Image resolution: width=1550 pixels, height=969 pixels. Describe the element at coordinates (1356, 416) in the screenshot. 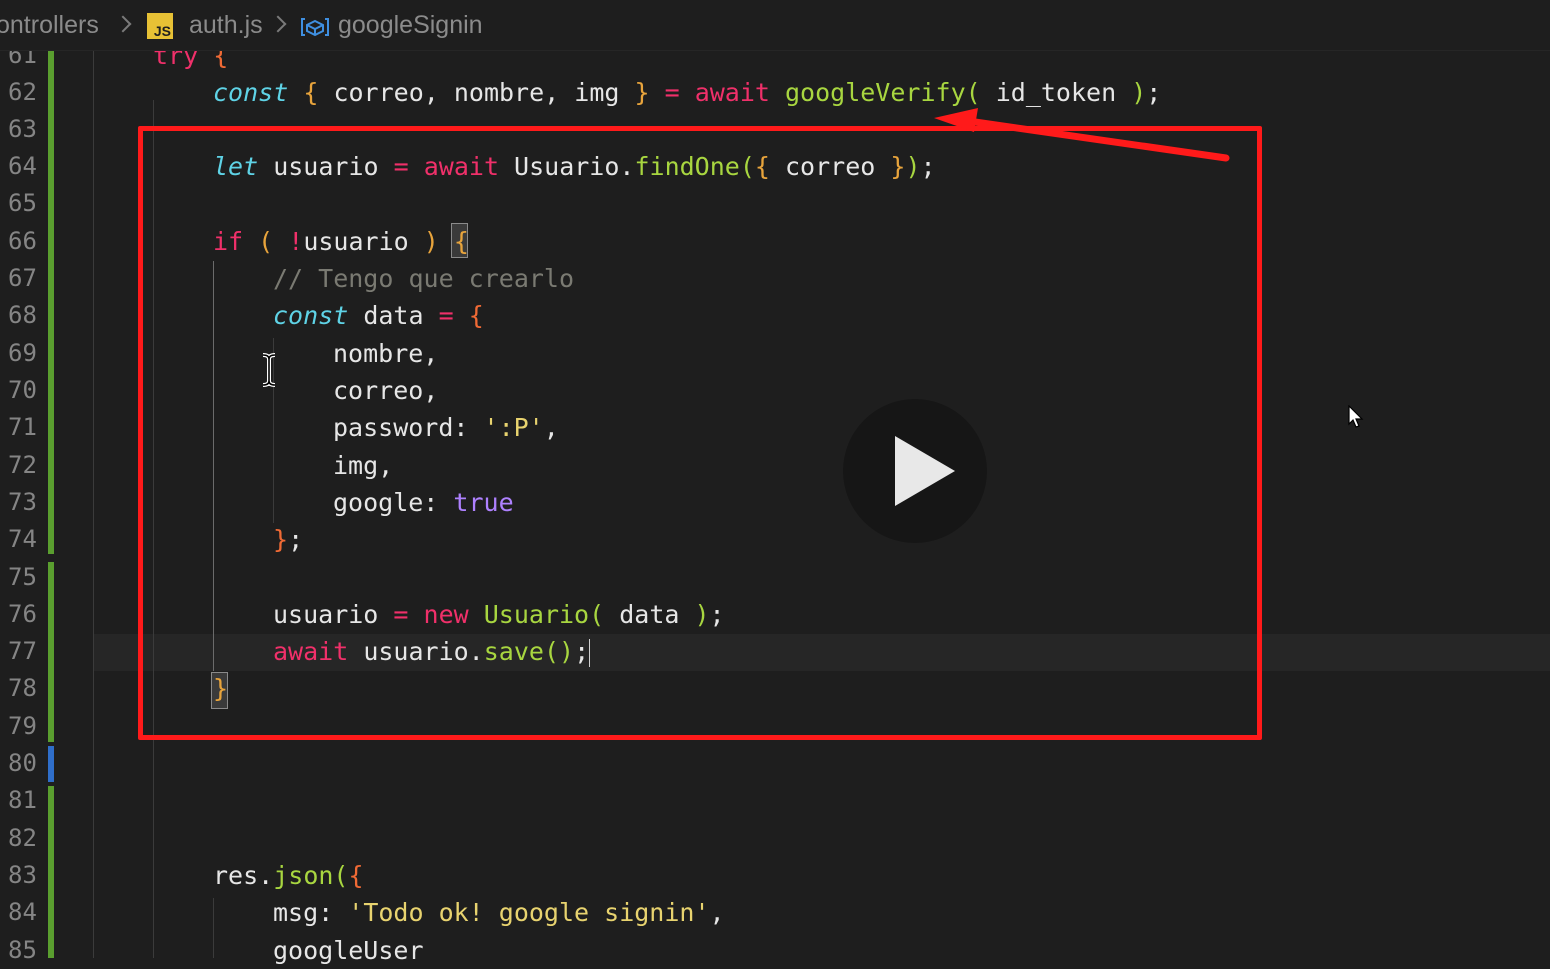

I see `mouse-pointer-icon` at that location.